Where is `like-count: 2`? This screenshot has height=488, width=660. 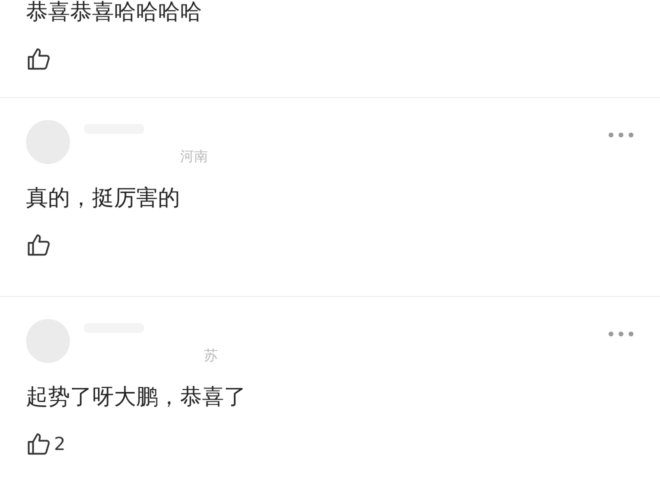
like-count: 2 is located at coordinates (60, 444).